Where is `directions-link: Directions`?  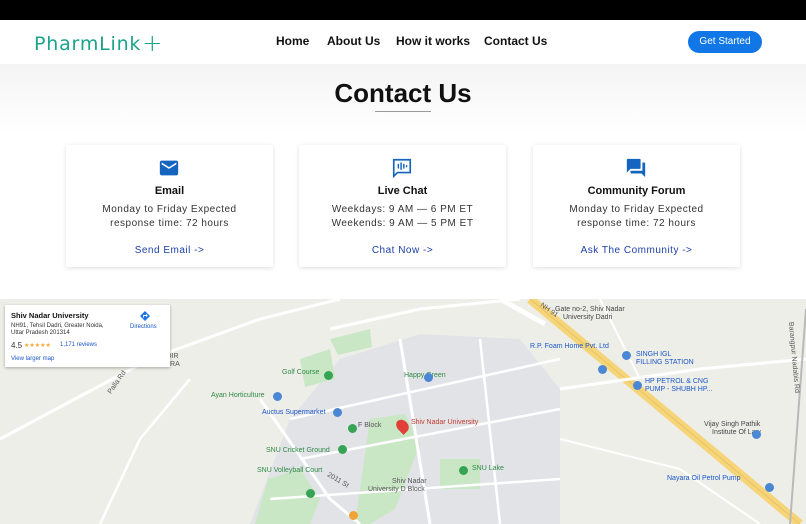 directions-link: Directions is located at coordinates (143, 327).